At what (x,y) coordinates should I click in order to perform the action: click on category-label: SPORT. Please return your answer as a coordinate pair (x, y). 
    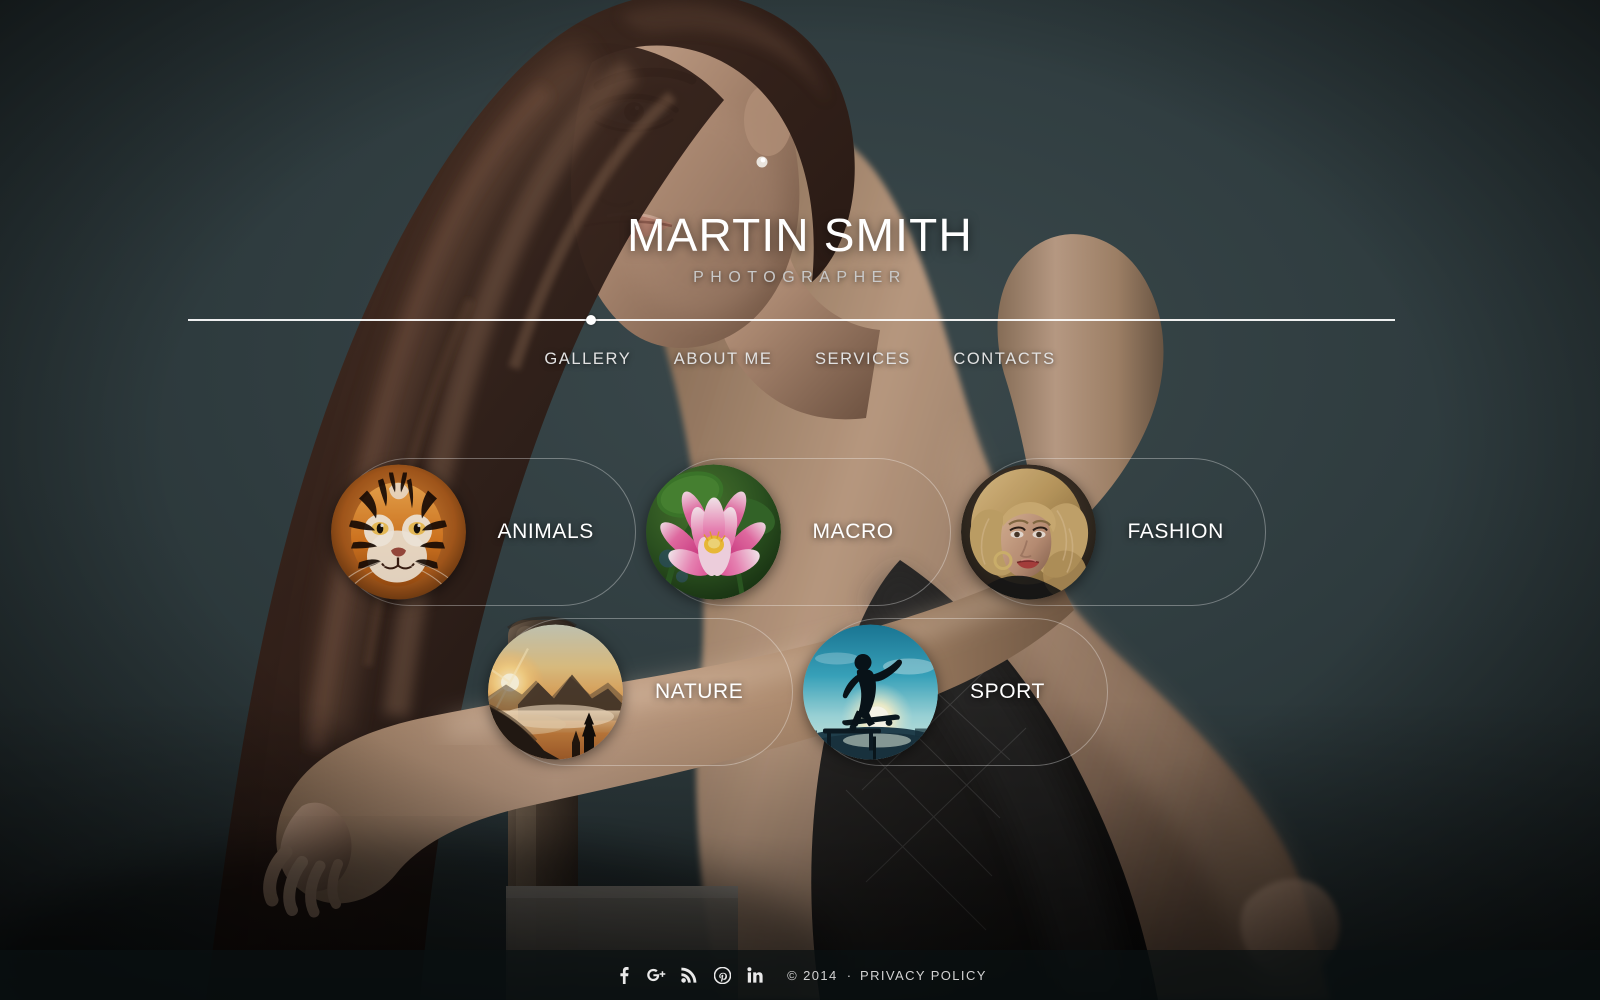
    Looking at the image, I should click on (1007, 691).